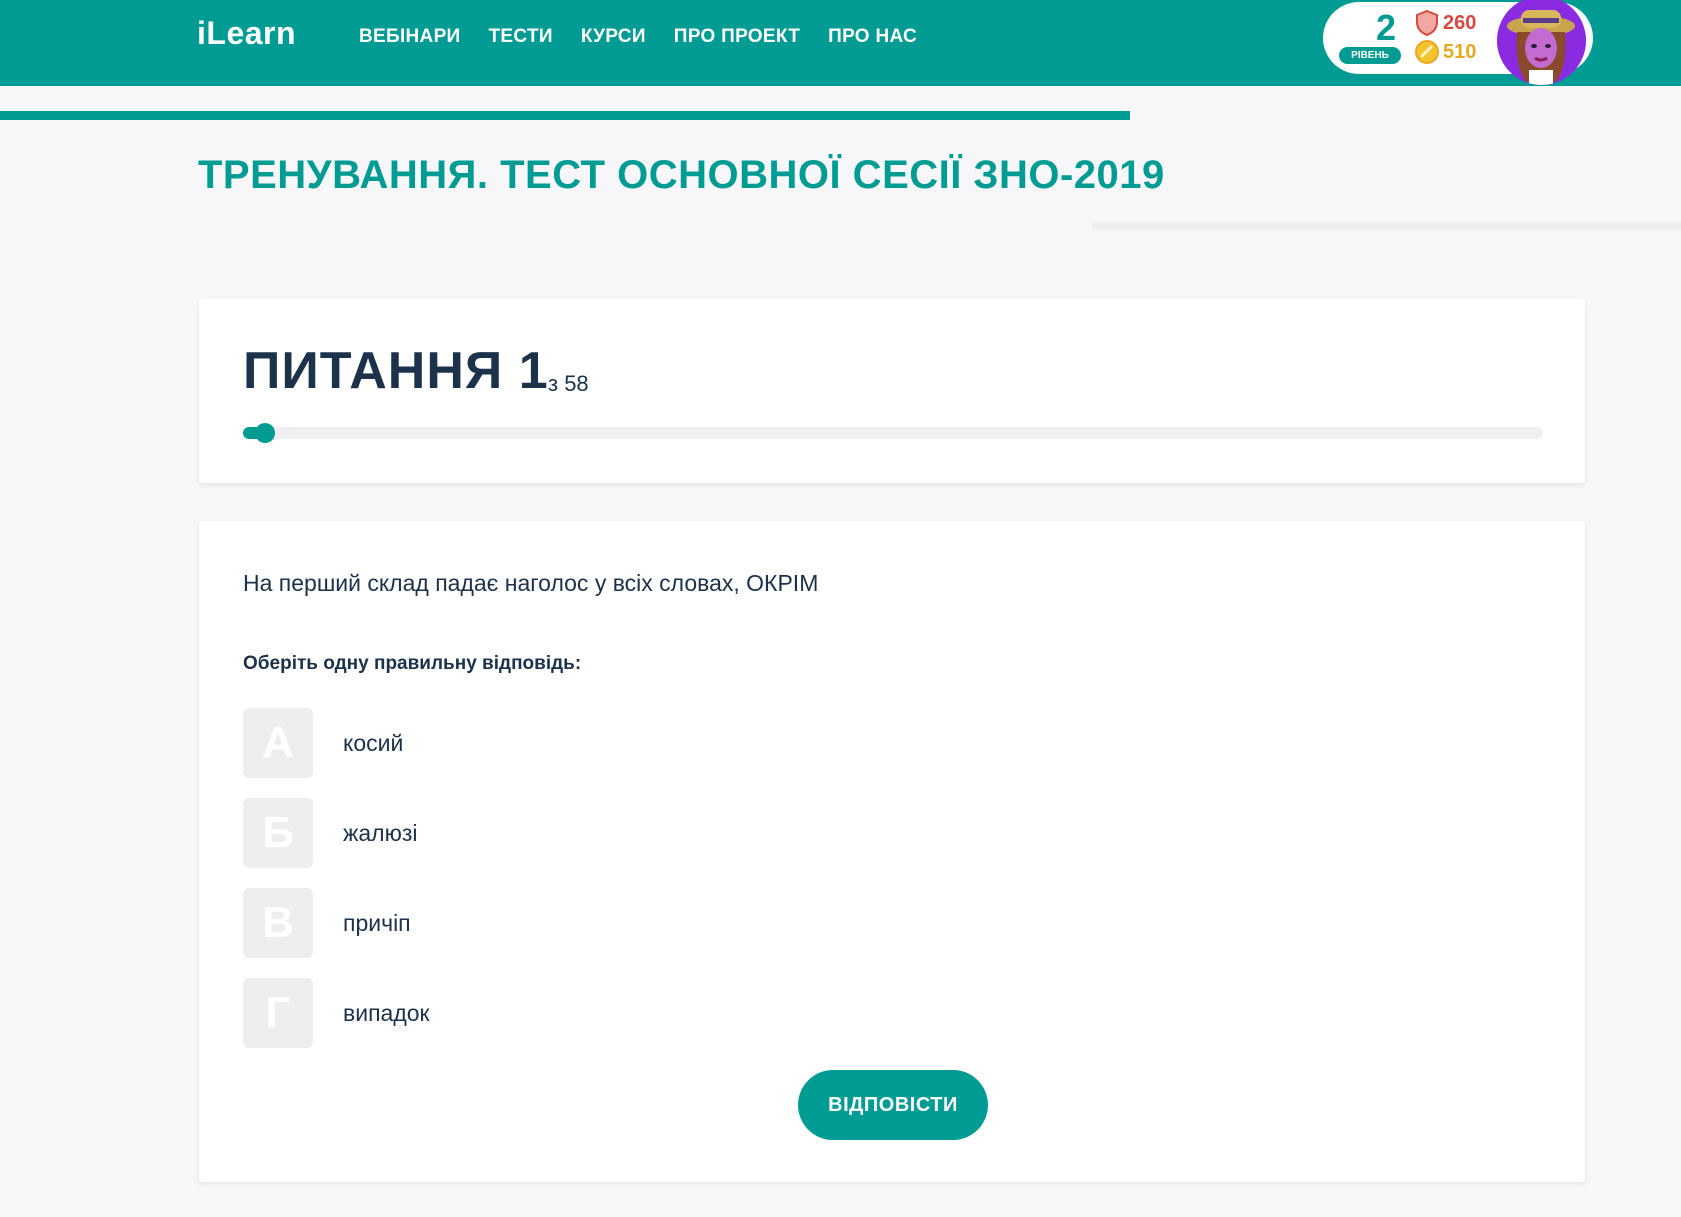 The width and height of the screenshot is (1681, 1217). What do you see at coordinates (377, 923) in the screenshot?
I see `option-label: причіп` at bounding box center [377, 923].